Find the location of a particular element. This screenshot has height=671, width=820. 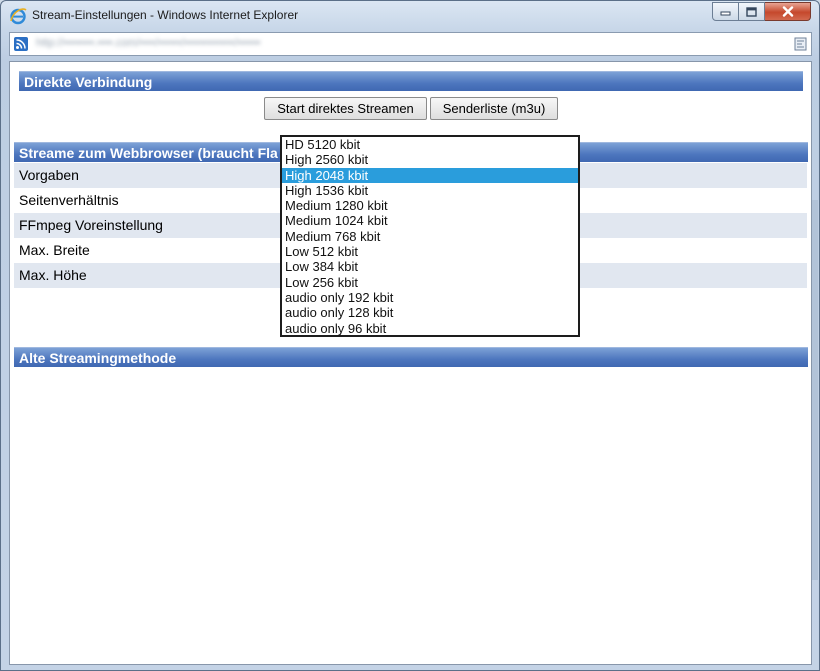

maximize-icon is located at coordinates (751, 11).